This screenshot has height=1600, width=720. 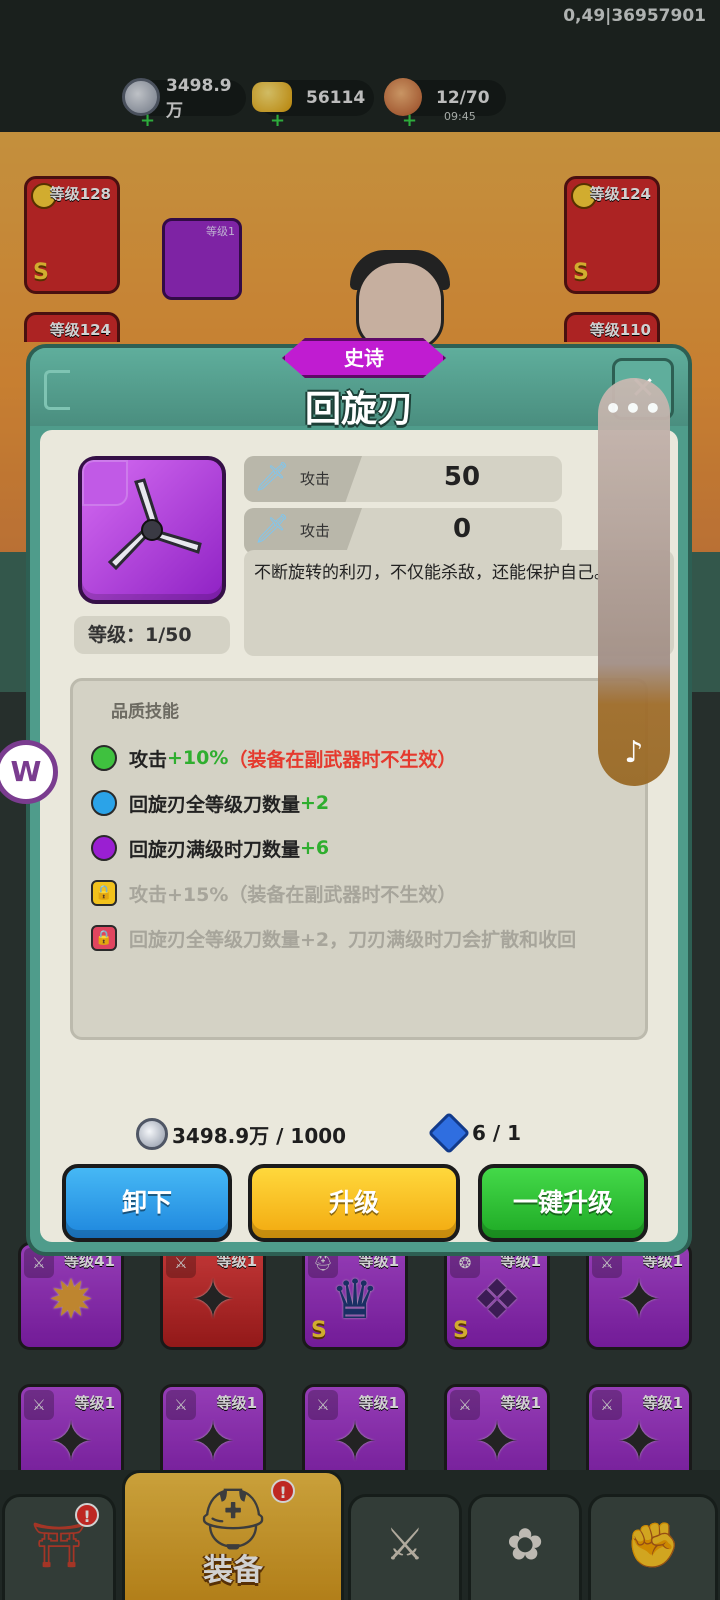 What do you see at coordinates (104, 848) in the screenshot?
I see `purple-quality-icon` at bounding box center [104, 848].